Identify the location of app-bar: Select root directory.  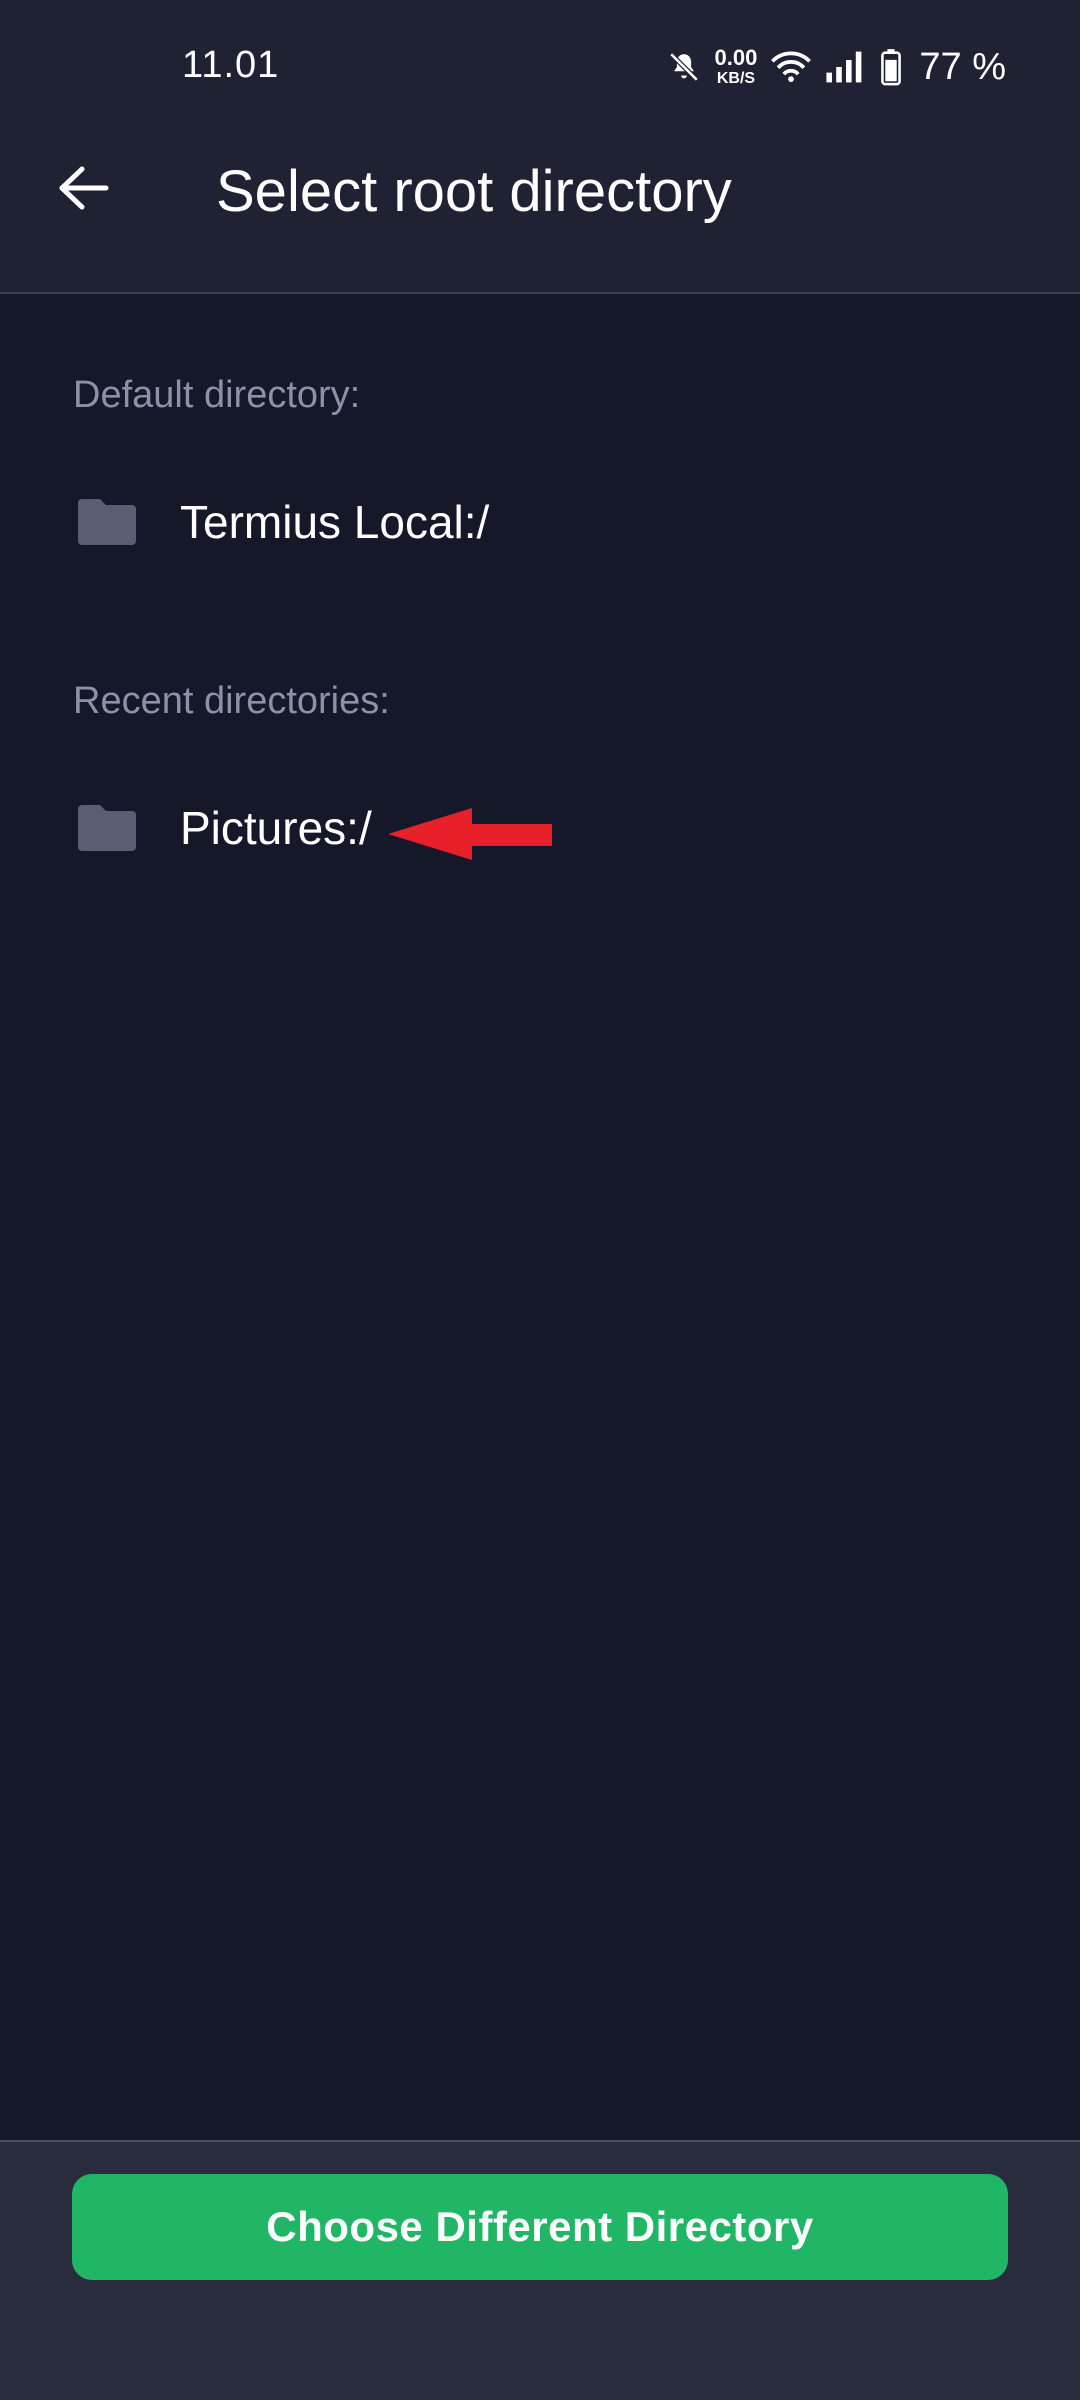
(540, 195).